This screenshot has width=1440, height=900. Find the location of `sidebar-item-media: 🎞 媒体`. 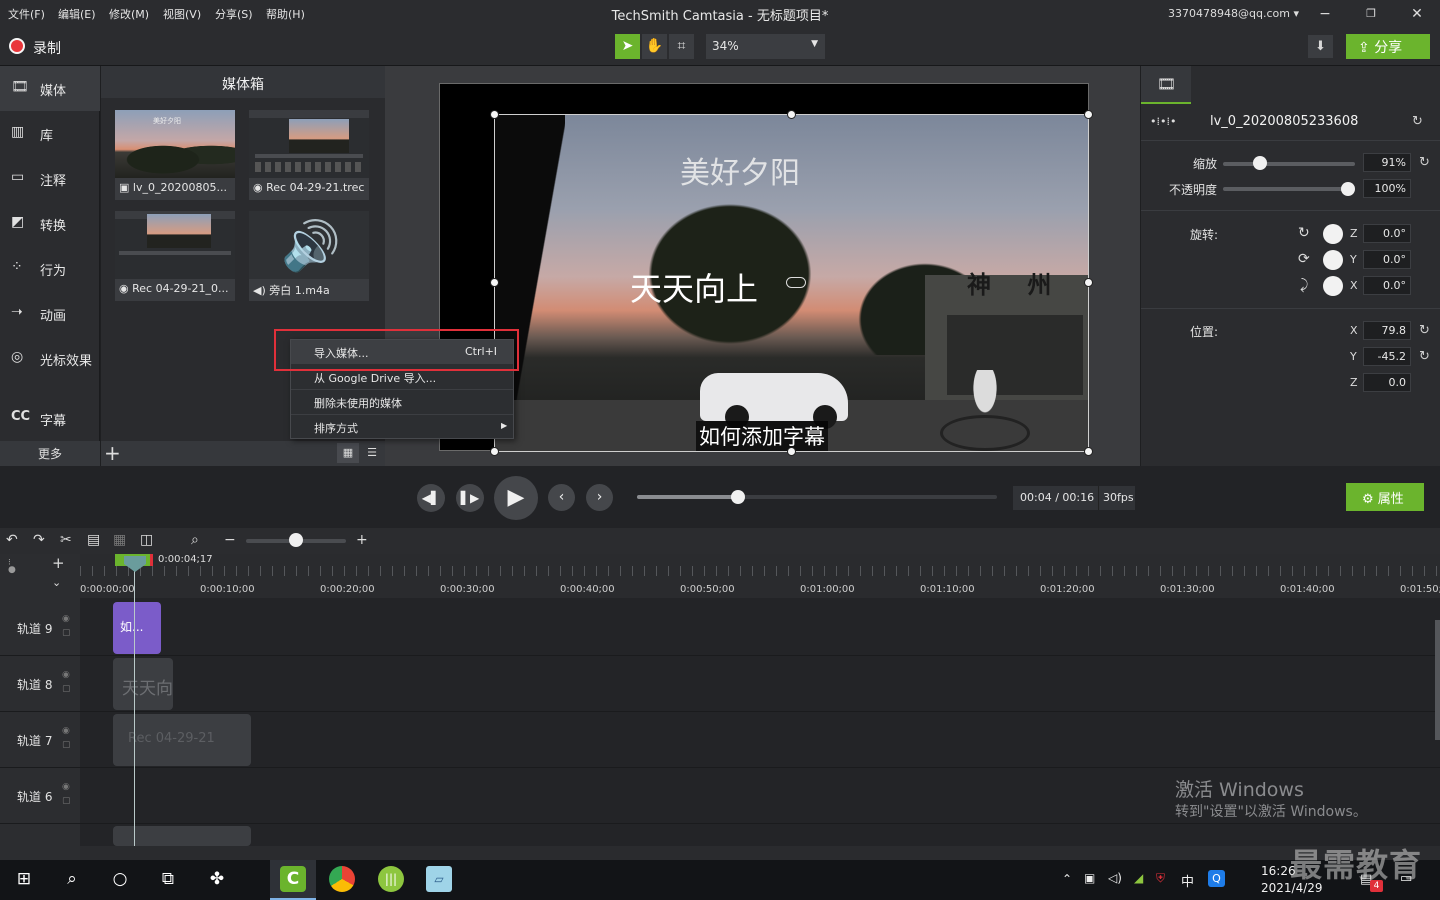

sidebar-item-media: 🎞 媒体 is located at coordinates (50, 88).